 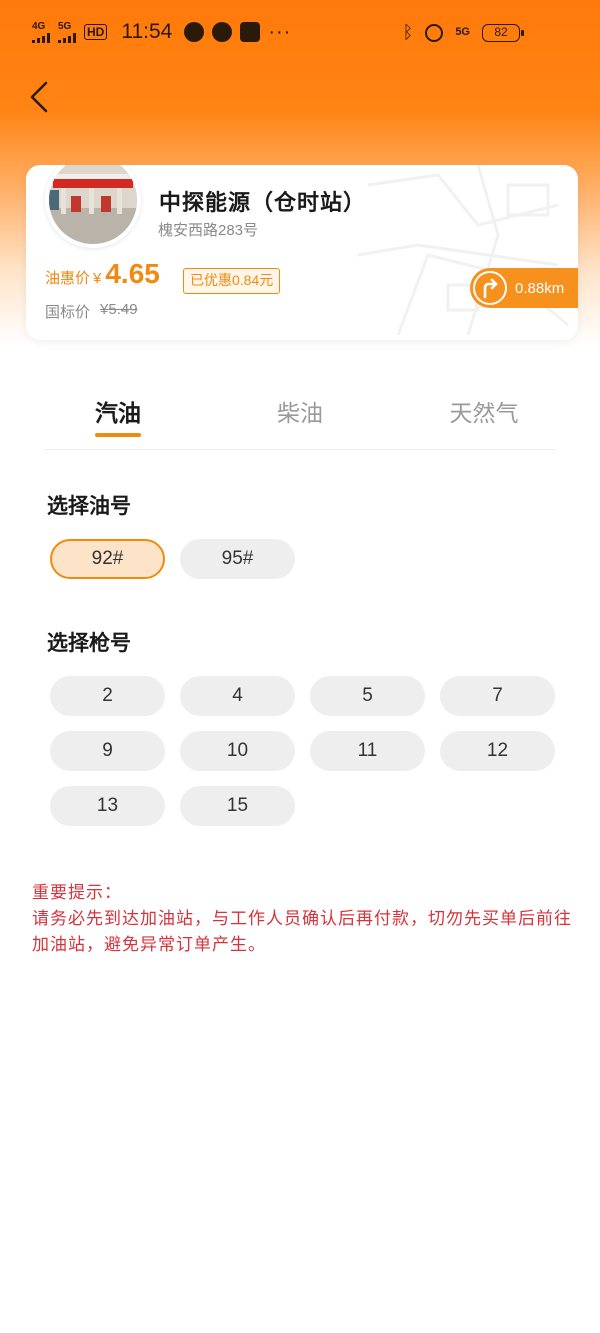 I want to click on more-notifications-icon: ···, so click(x=280, y=31).